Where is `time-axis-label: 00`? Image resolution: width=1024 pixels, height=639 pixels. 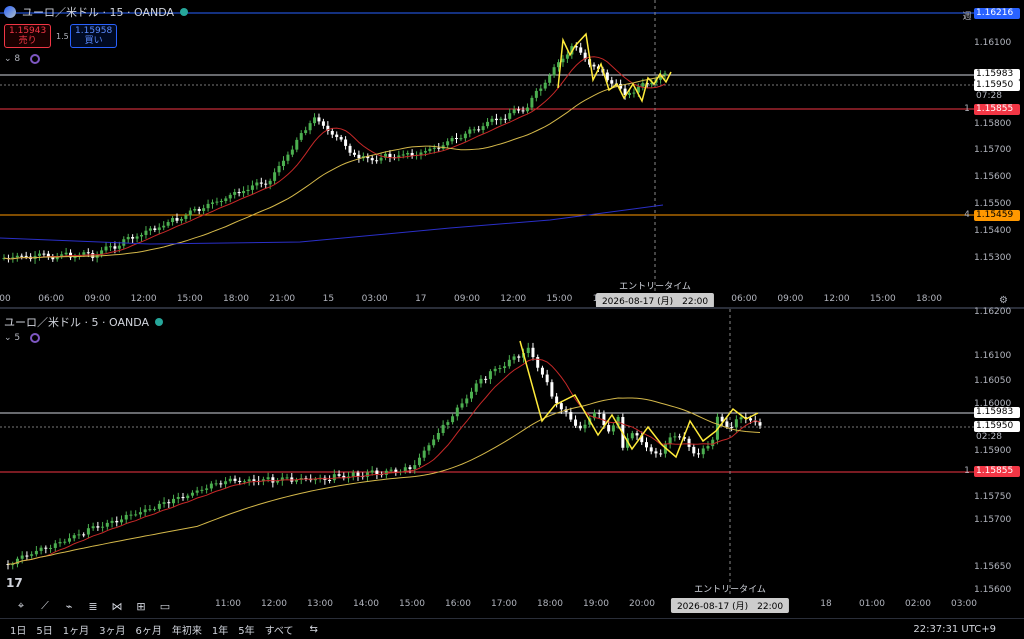 time-axis-label: 00 is located at coordinates (5, 299).